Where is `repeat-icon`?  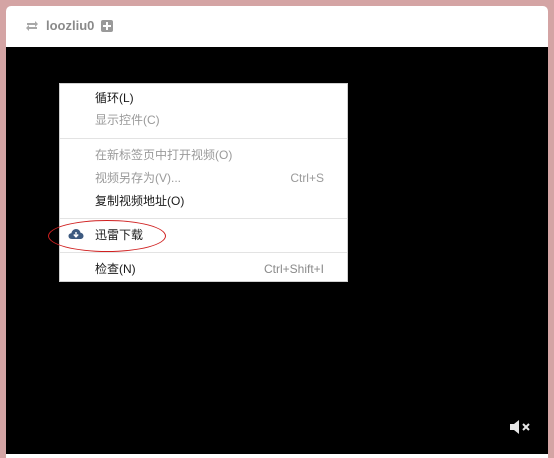 repeat-icon is located at coordinates (32, 26).